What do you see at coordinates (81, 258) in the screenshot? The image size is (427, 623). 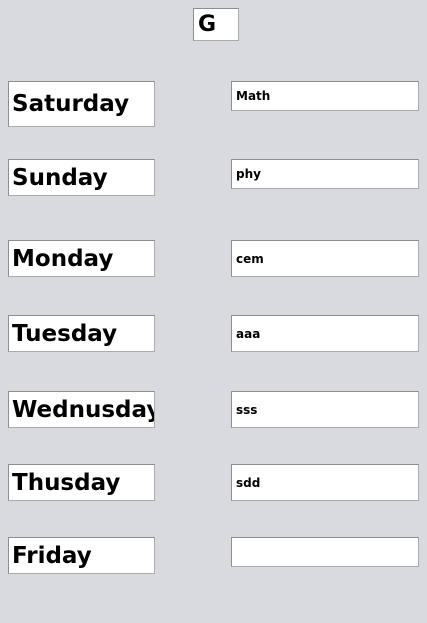 I see `day-label-monday: Monday` at bounding box center [81, 258].